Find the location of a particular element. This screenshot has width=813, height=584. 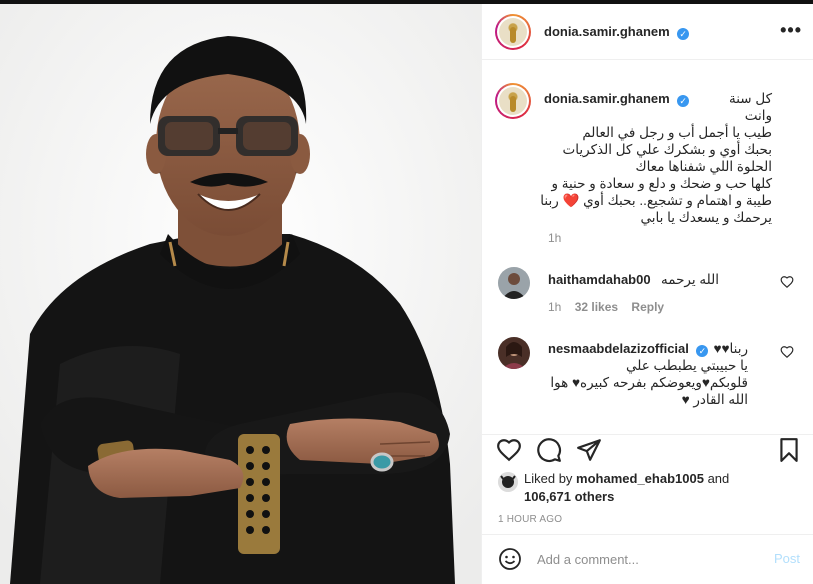

post-timestamp: 1 HOUR AGO is located at coordinates (530, 519).